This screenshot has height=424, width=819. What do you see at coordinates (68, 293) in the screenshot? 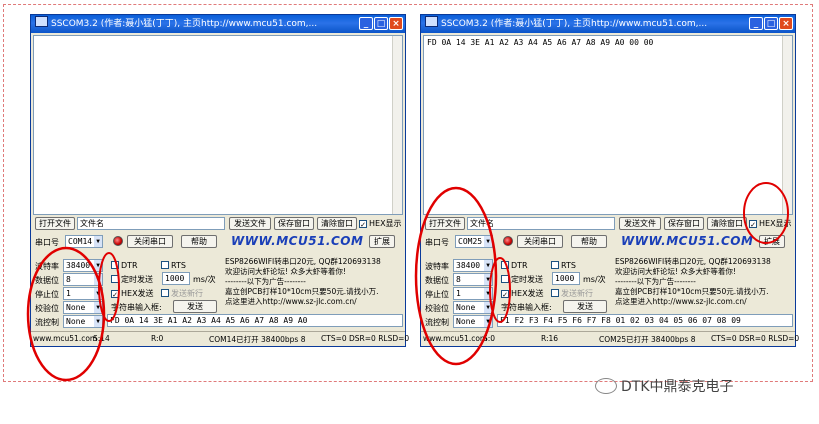
I see `stopbits-value: 1` at bounding box center [68, 293].